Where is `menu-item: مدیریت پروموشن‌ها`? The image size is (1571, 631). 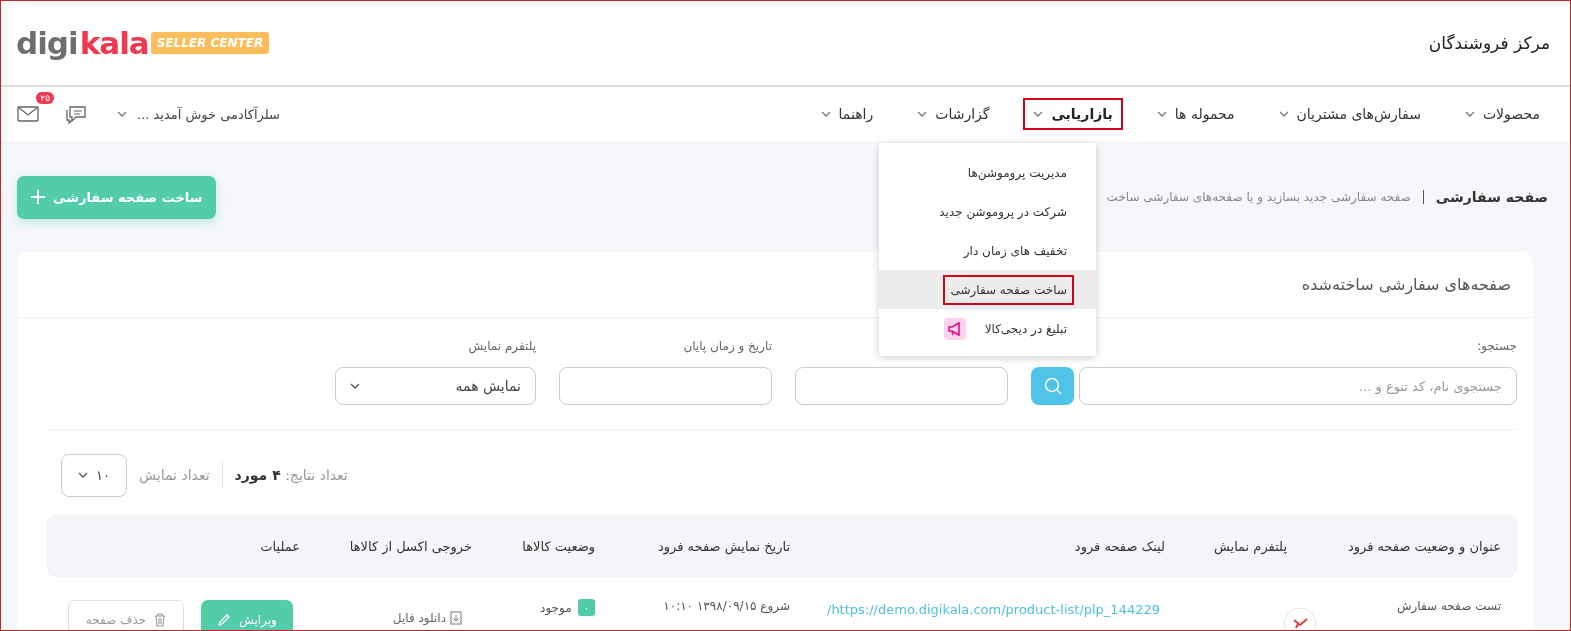
menu-item: مدیریت پروموشن‌ها is located at coordinates (987, 172).